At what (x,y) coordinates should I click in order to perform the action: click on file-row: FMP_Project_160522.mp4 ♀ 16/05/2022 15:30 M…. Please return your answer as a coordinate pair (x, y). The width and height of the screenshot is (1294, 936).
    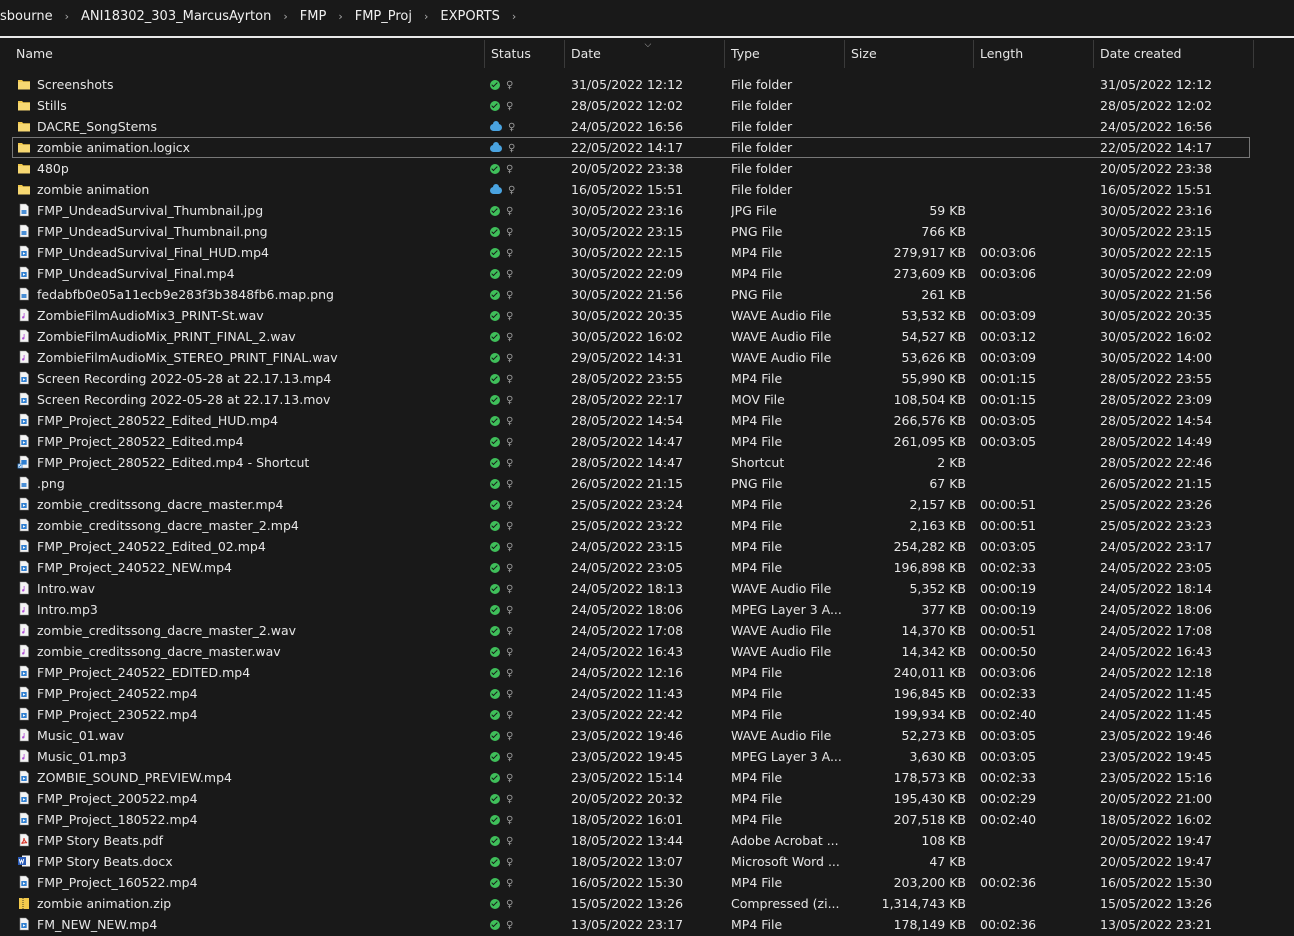
    Looking at the image, I should click on (647, 882).